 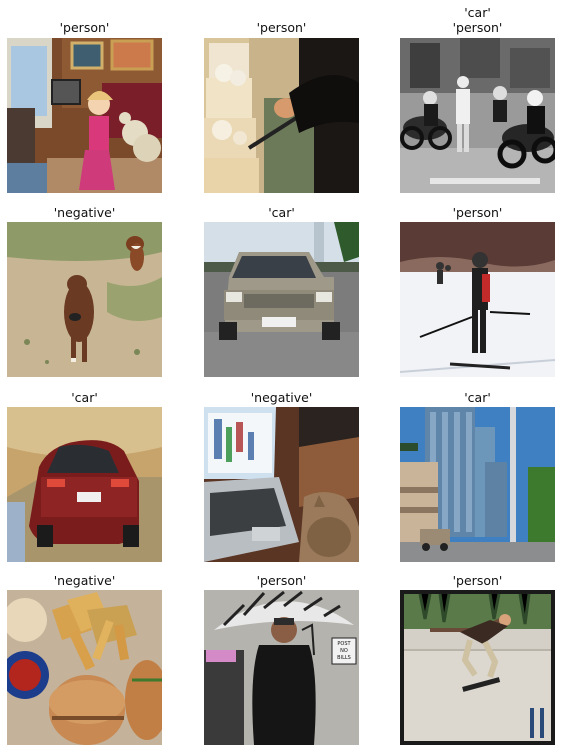 I want to click on image-thumbnail-dogs-on-dirt, so click(x=84, y=299).